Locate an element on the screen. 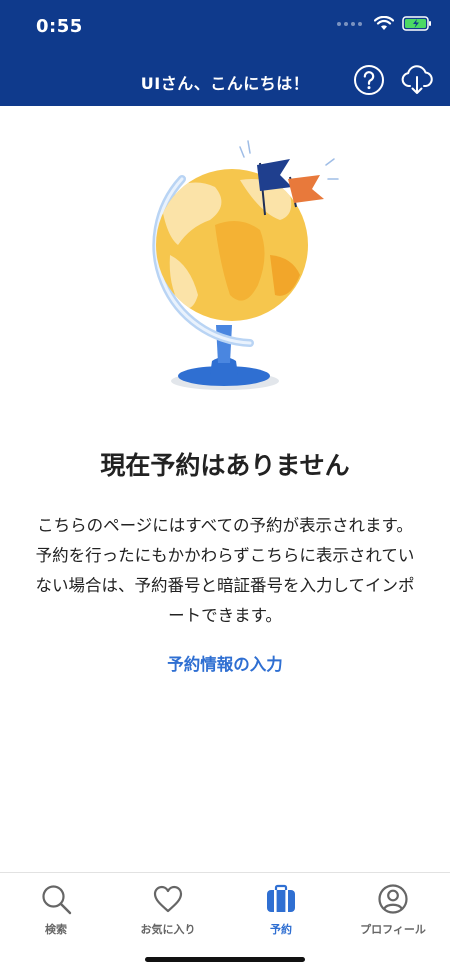 Image resolution: width=450 pixels, height=972 pixels. tab-favorites: お気に入り is located at coordinates (168, 910).